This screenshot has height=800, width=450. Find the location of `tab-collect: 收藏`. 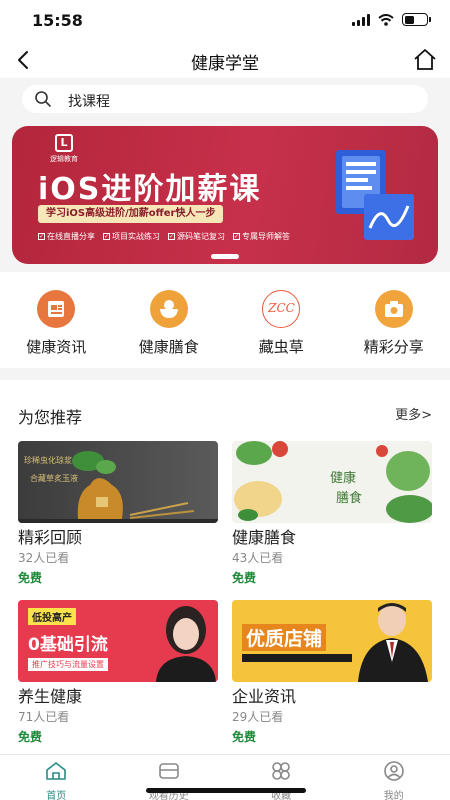

tab-collect: 收藏 is located at coordinates (281, 777).